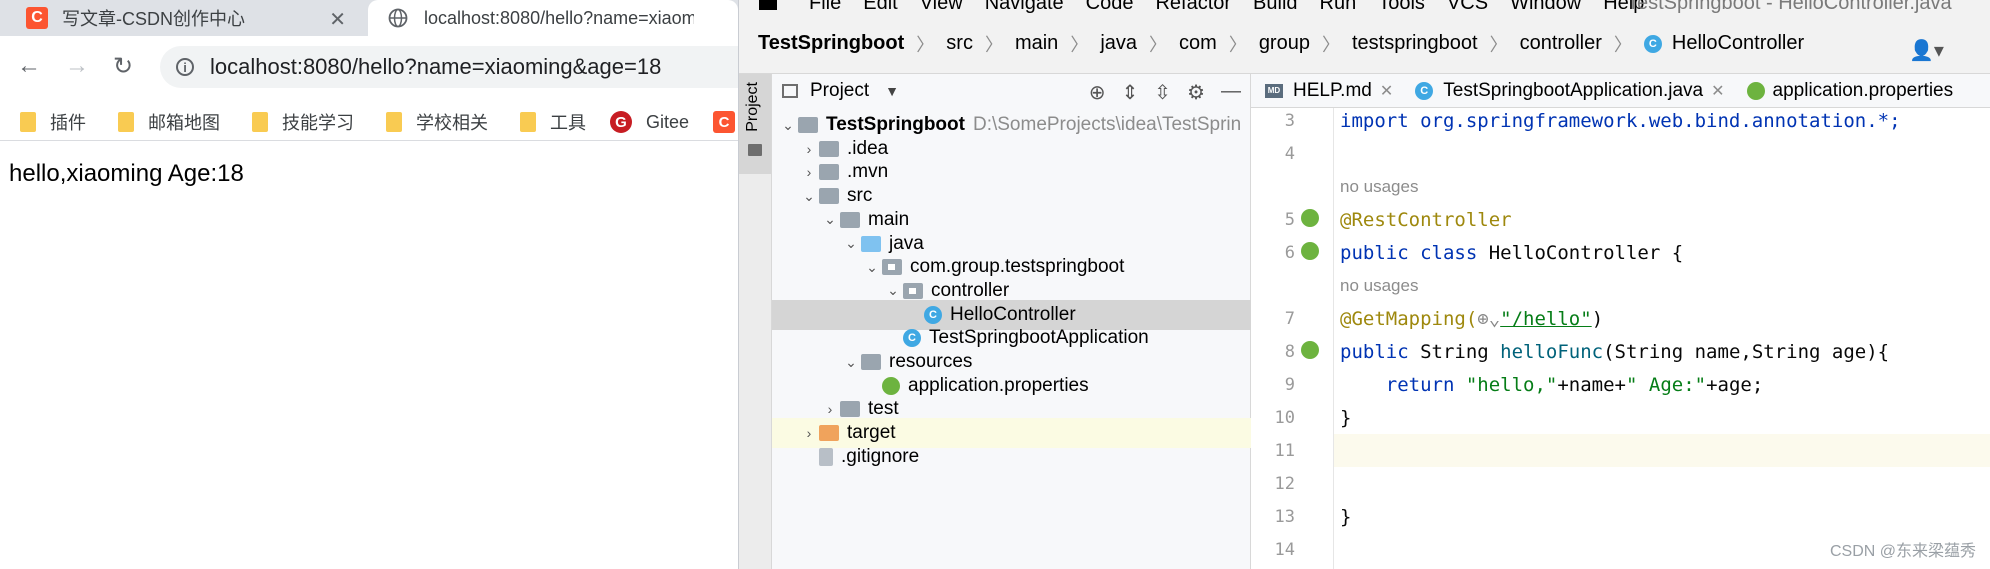 The height and width of the screenshot is (569, 1990). What do you see at coordinates (1738, 43) in the screenshot?
I see `breadcrumb-label: HelloController` at bounding box center [1738, 43].